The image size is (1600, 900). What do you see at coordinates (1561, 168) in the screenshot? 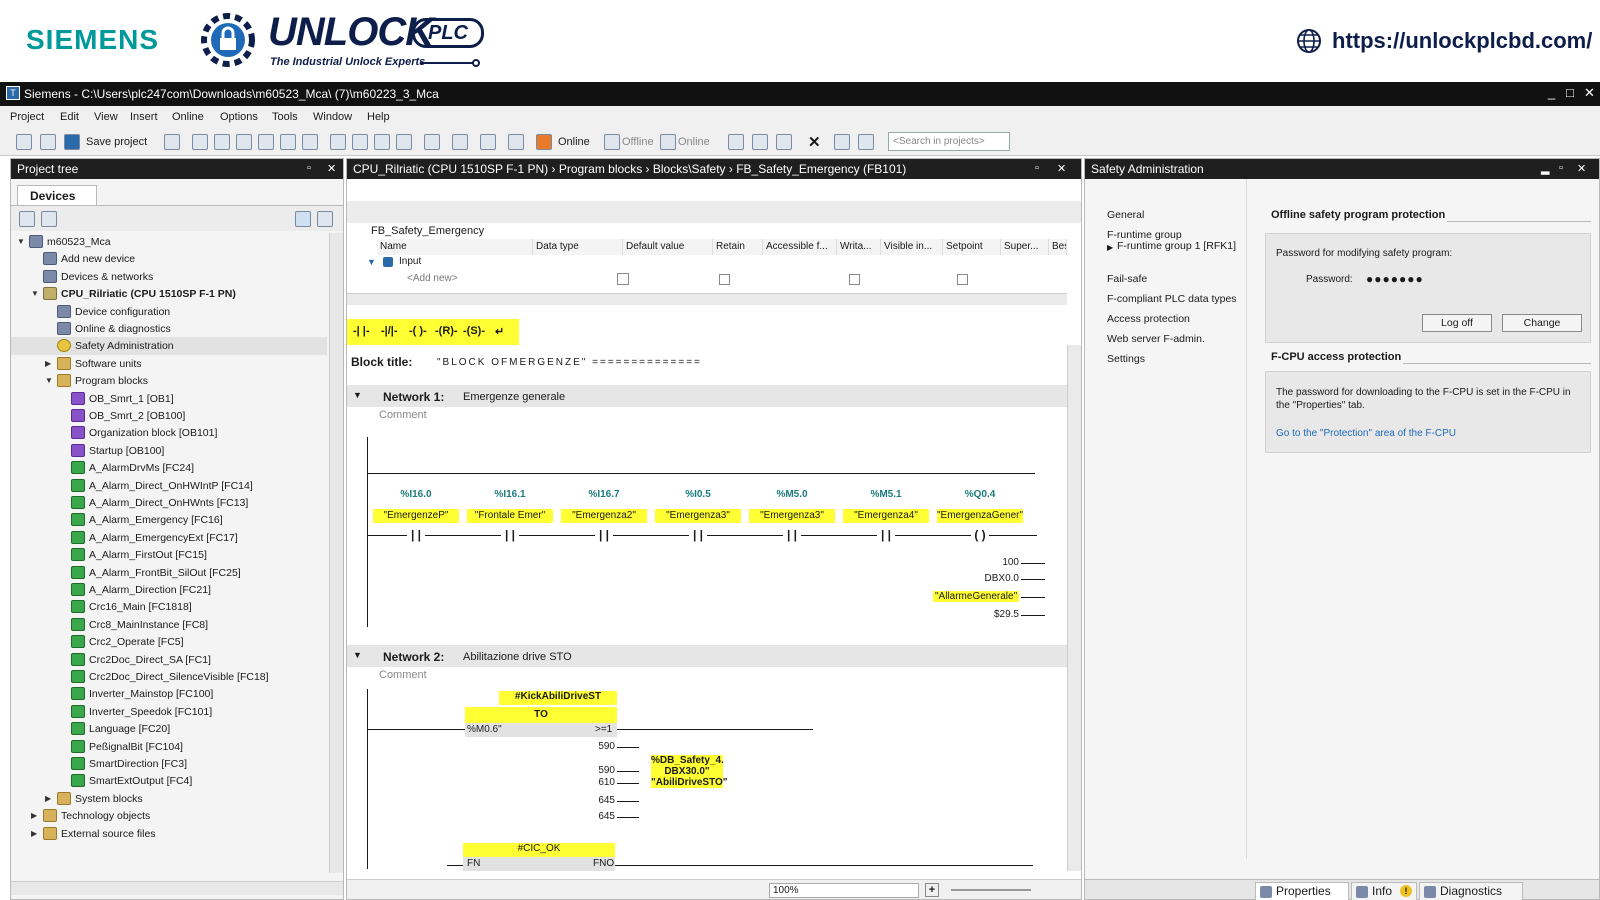
I see `safety-float-icon: ▫` at bounding box center [1561, 168].